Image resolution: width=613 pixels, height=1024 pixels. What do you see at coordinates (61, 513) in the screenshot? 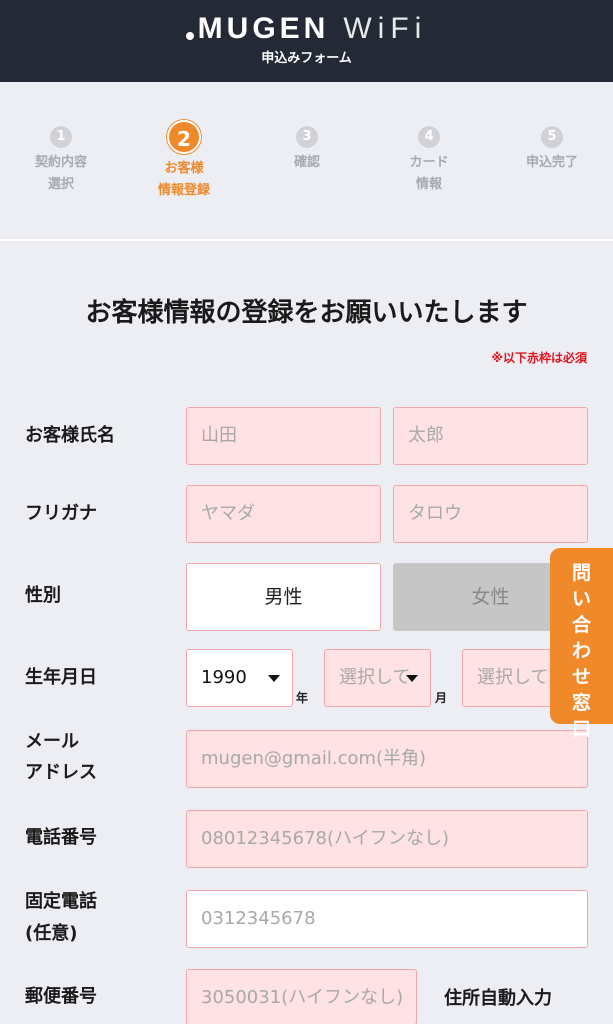
I see `furigana-label: フリガナ` at bounding box center [61, 513].